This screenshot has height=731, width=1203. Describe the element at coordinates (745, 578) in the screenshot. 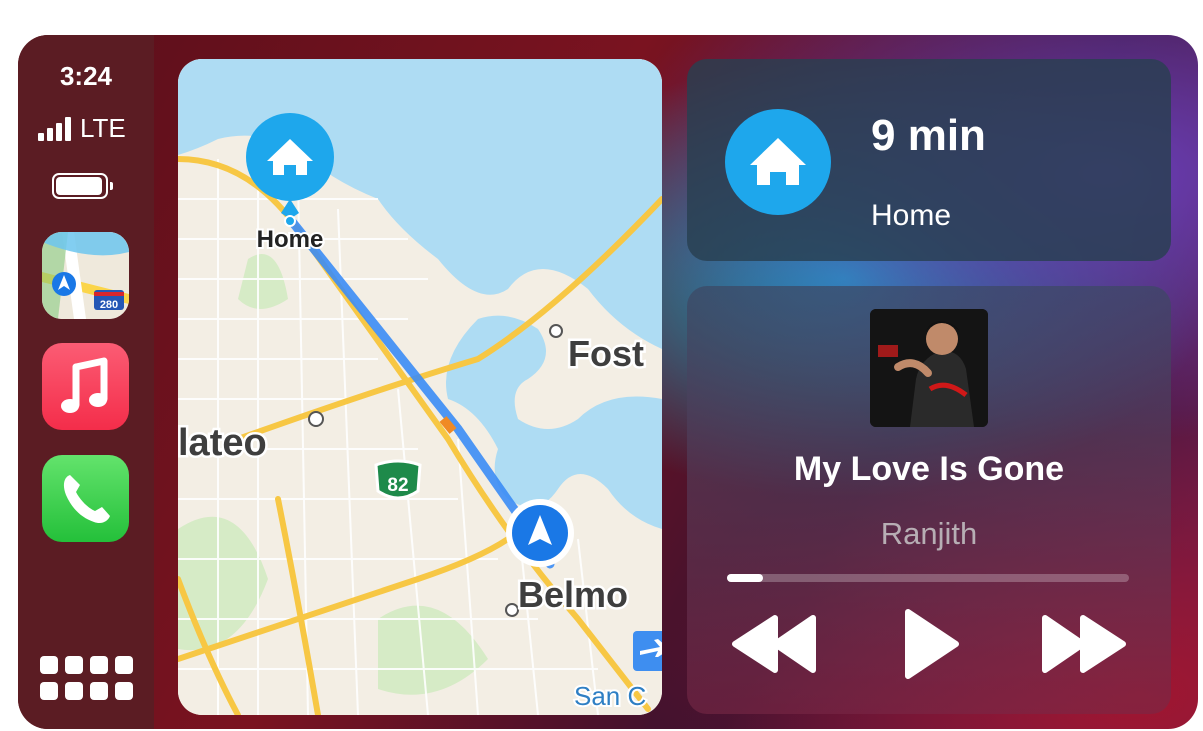

I see `playback-progress-fill` at that location.